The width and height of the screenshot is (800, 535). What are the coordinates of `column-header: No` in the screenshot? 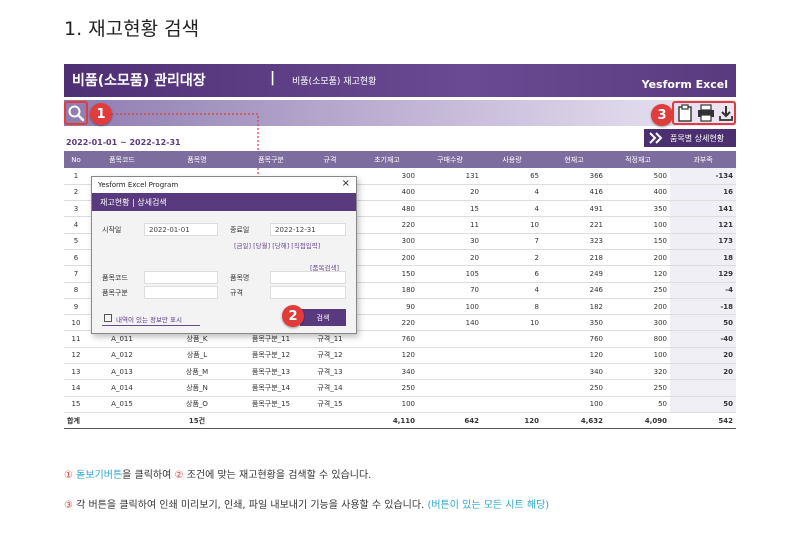 It's located at (76, 159).